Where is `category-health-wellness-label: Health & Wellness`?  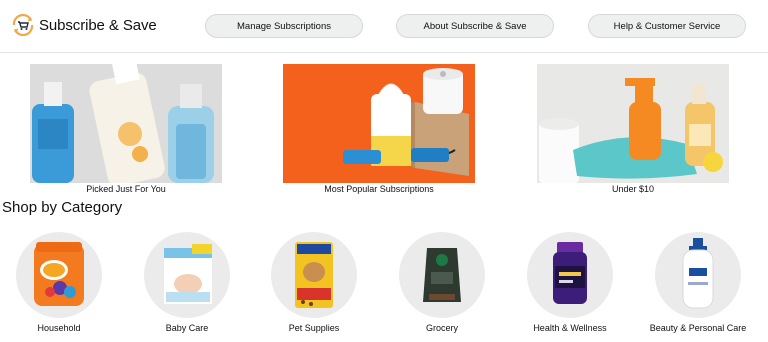 category-health-wellness-label: Health & Wellness is located at coordinates (570, 328).